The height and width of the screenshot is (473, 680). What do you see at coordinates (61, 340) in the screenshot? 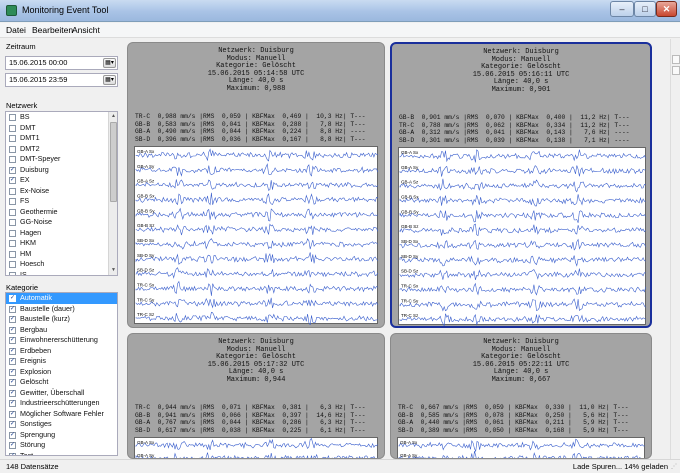
I see `kategorie-item: ✓ Einwohnererschütterung` at bounding box center [61, 340].